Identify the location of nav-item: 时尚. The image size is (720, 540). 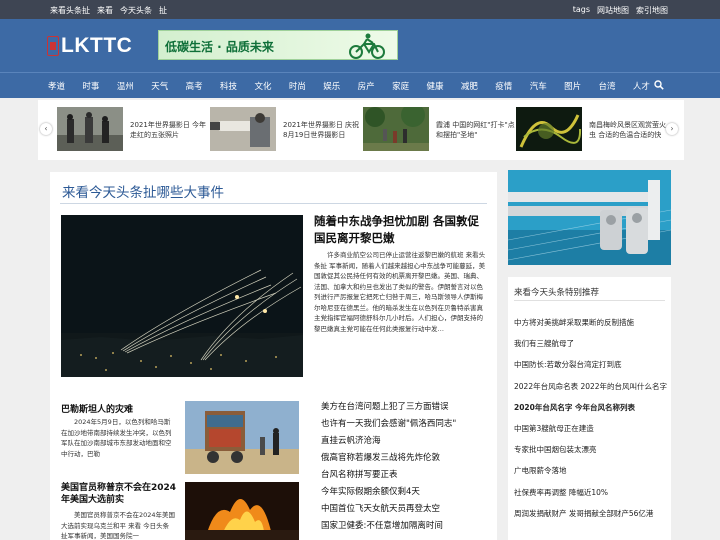
(297, 86).